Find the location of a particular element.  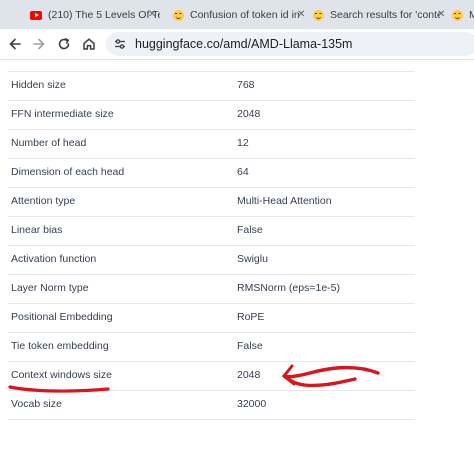

spec-value: RoPE is located at coordinates (251, 317).